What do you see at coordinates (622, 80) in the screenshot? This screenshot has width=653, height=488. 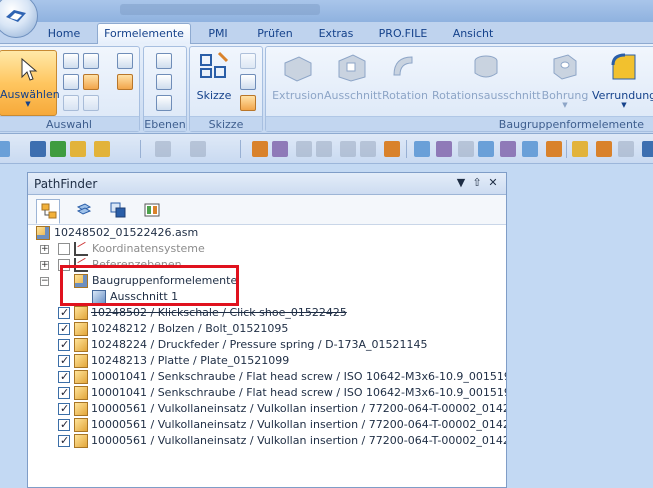 I see `verrundung-button: Verrundung ▼` at bounding box center [622, 80].